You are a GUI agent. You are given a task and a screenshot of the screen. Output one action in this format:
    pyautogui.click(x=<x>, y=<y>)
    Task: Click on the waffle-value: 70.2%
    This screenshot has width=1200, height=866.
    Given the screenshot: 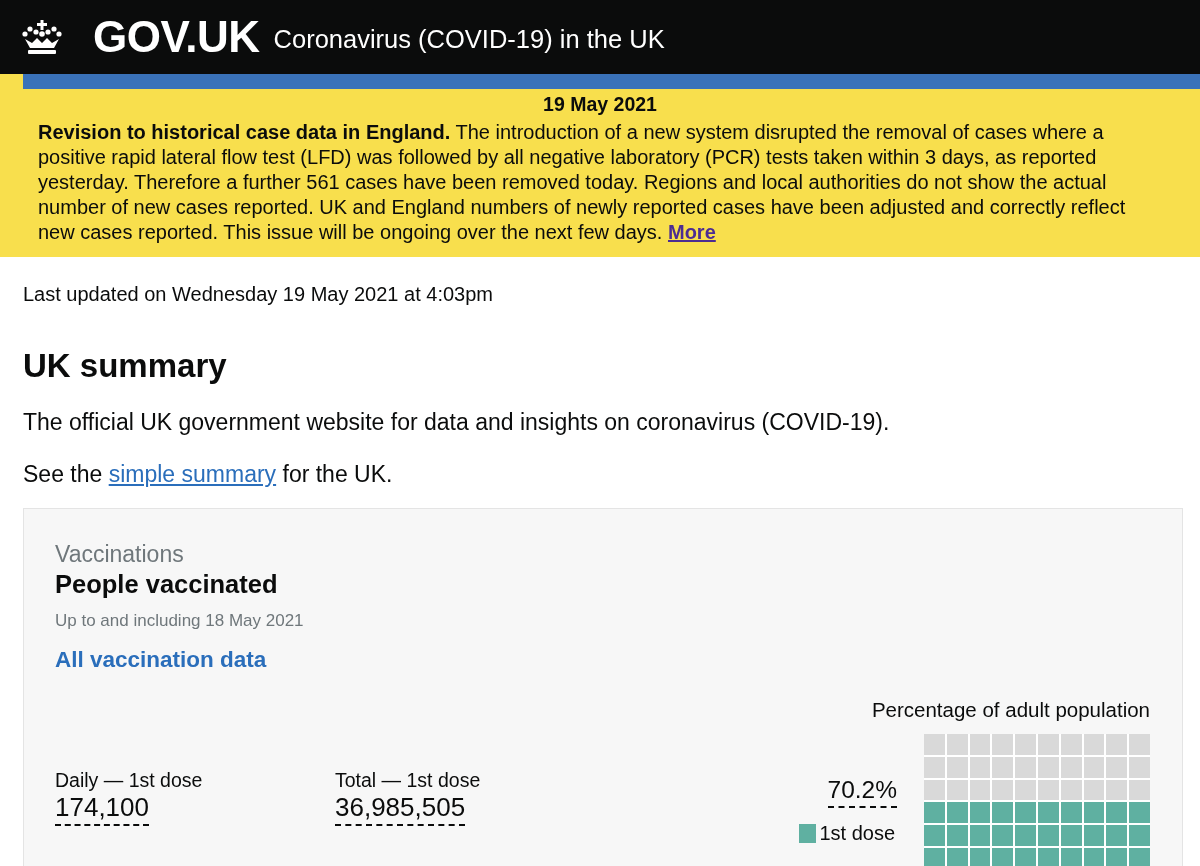 What is the action you would take?
    pyautogui.click(x=862, y=792)
    